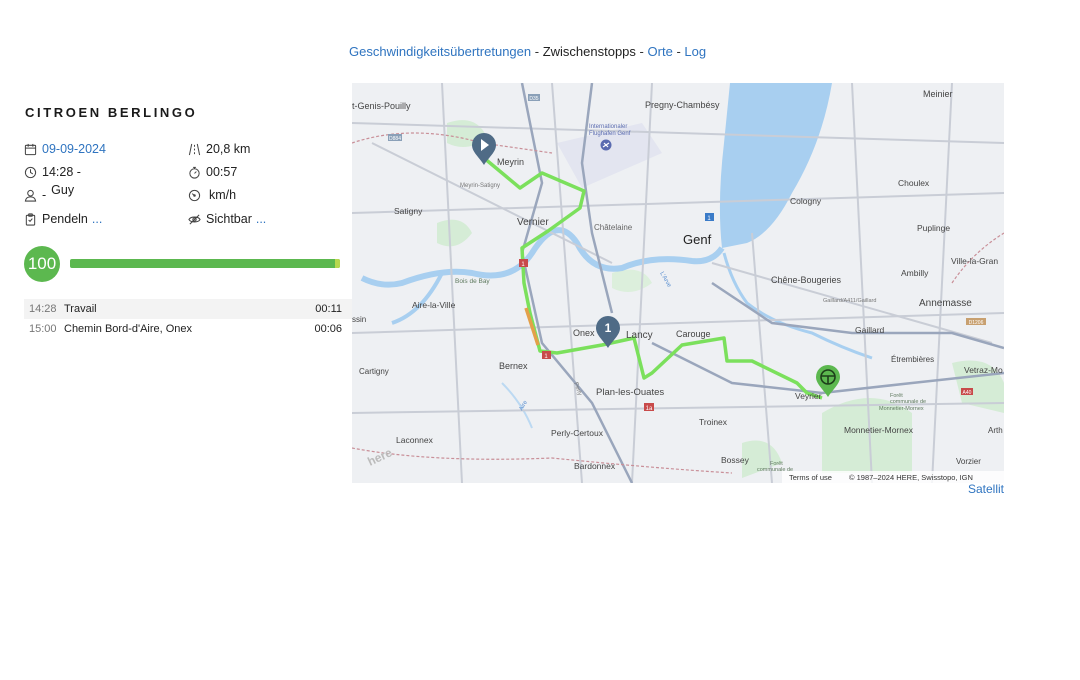 Image resolution: width=1080 pixels, height=680 pixels. Describe the element at coordinates (911, 477) in the screenshot. I see `map-copyright: © 1987–2024 HERE, Swisstopo, IGN` at that location.